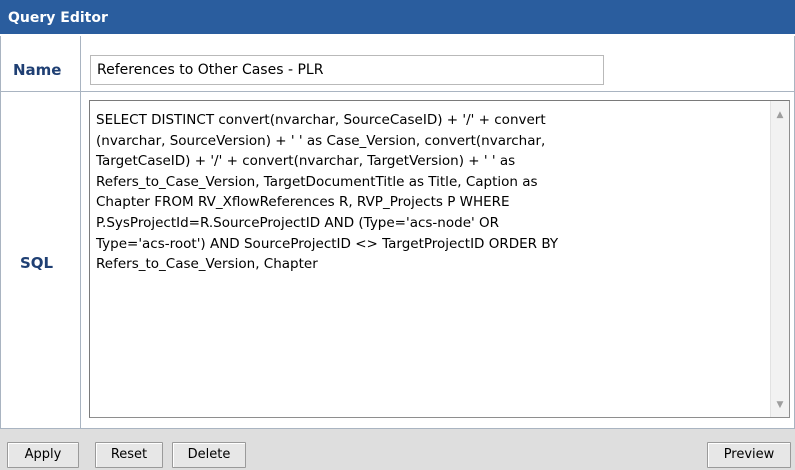 This screenshot has height=470, width=795. I want to click on delete-button: Delete, so click(209, 455).